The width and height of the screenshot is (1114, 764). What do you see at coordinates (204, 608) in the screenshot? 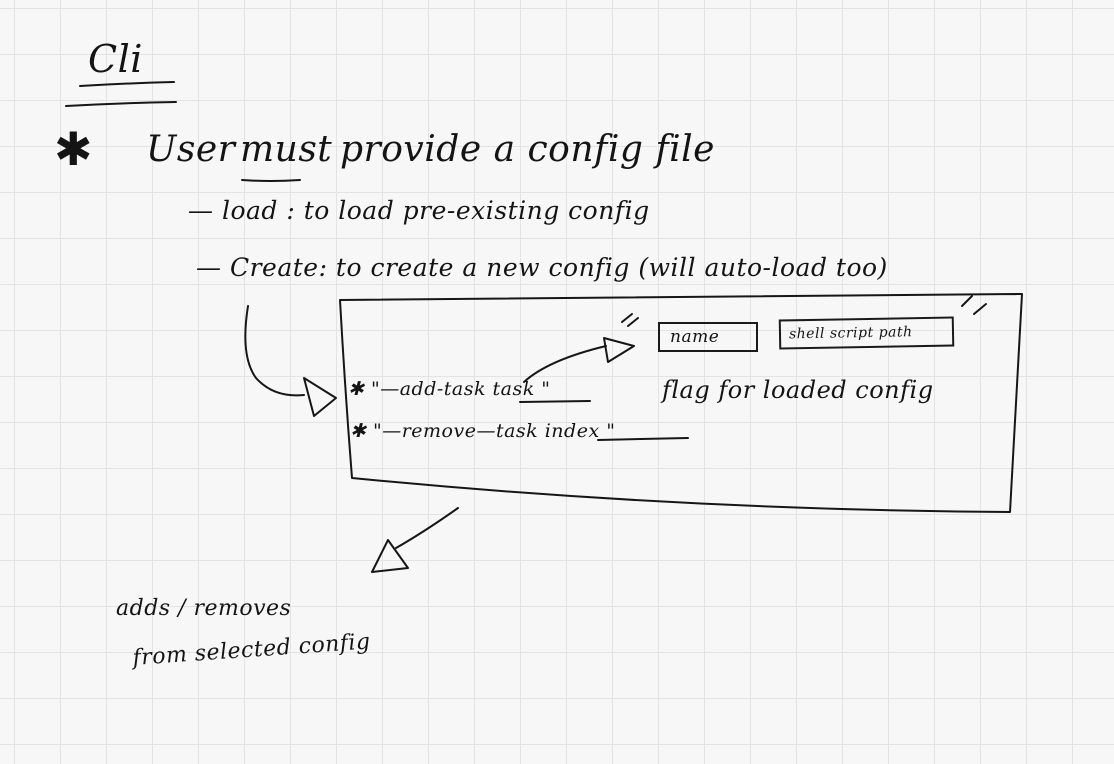
I see `effect-note-line-1: adds / removes` at bounding box center [204, 608].